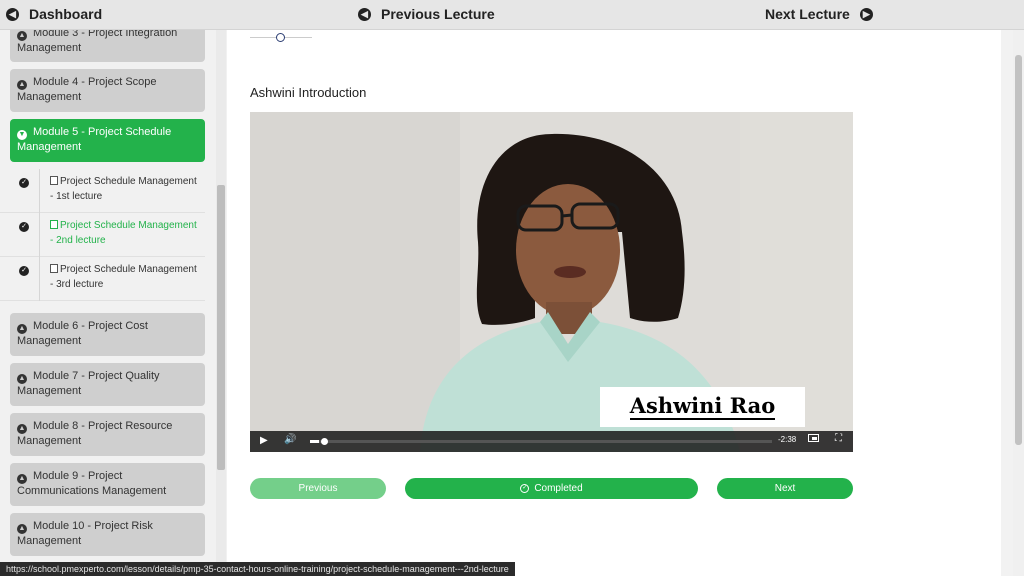 The height and width of the screenshot is (576, 1024). What do you see at coordinates (87, 89) in the screenshot?
I see `module-label: Module 4 - Project Scope Management` at bounding box center [87, 89].